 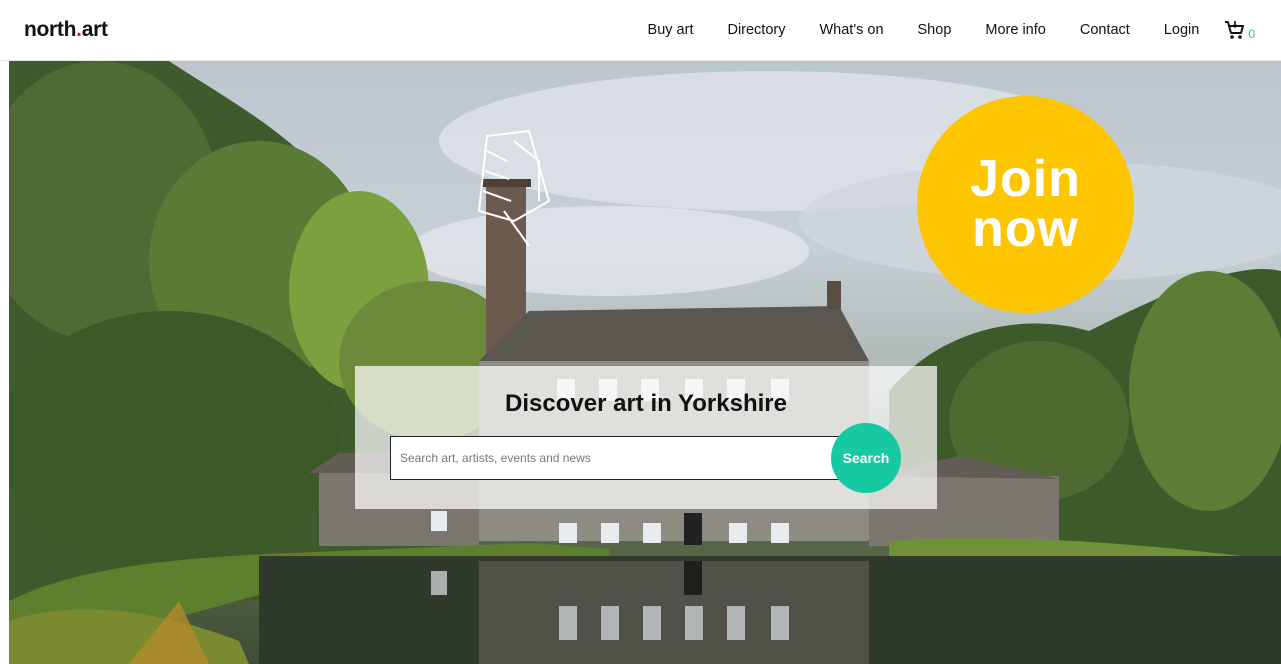 I want to click on join-now-button: Join now, so click(x=1025, y=204).